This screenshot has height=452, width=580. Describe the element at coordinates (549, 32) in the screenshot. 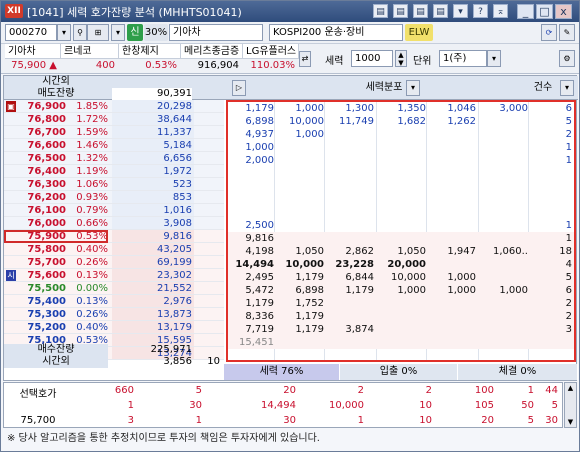

I see `refresh-icon: ⟳` at that location.